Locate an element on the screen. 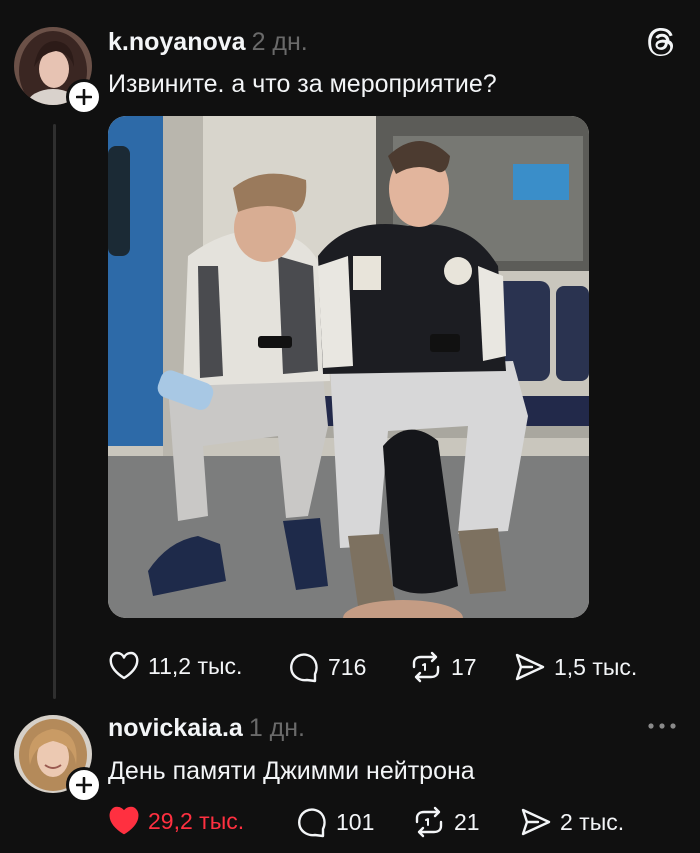 The image size is (700, 853). reply-header: novickaia.a 1 дн. is located at coordinates (206, 728).